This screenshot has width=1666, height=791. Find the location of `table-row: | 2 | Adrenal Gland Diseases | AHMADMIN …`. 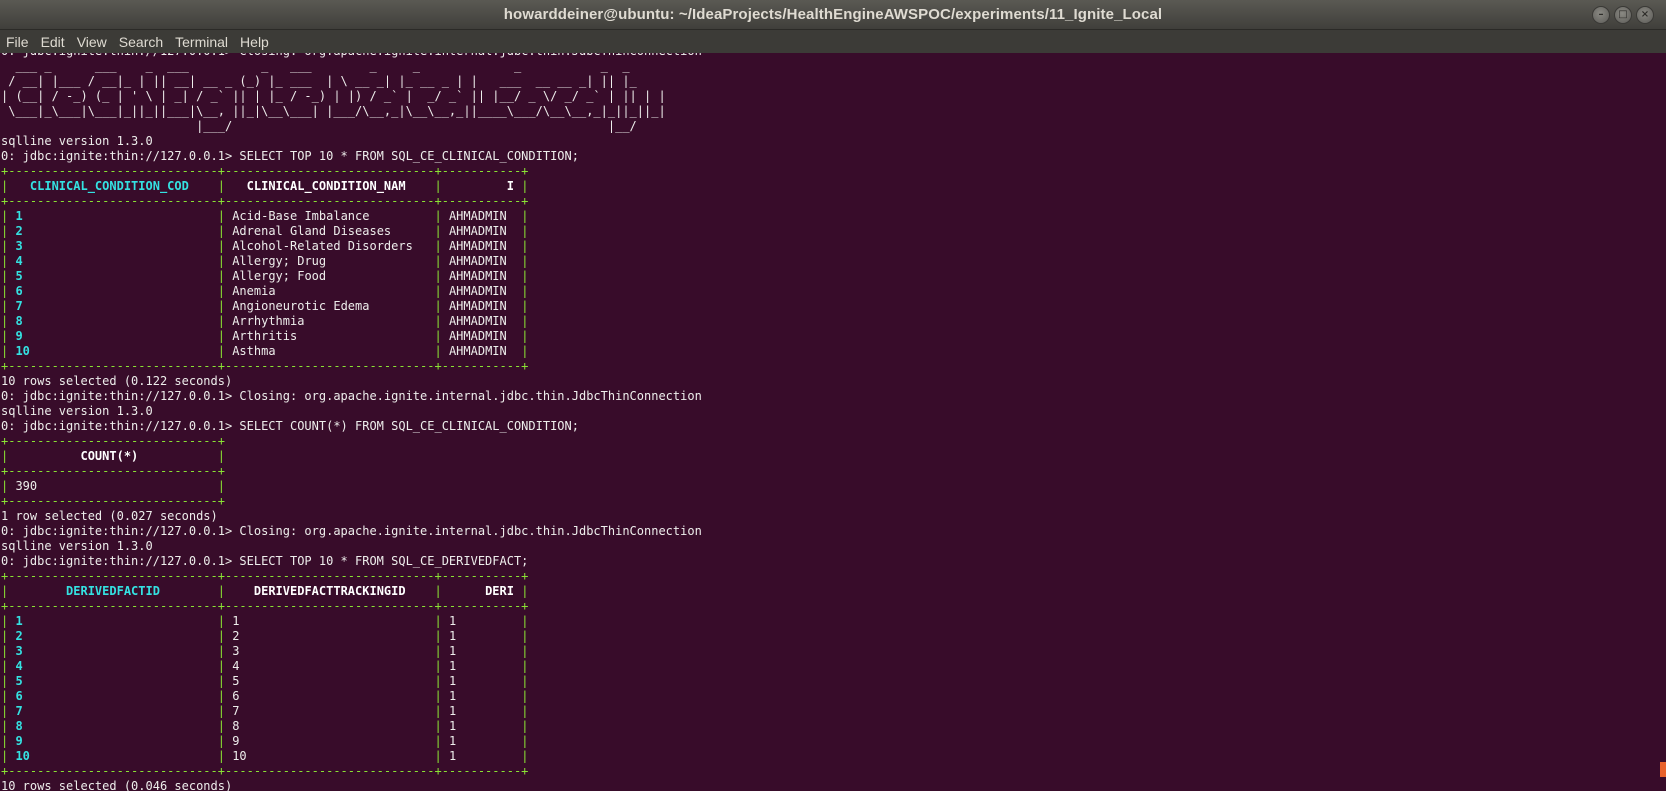

table-row: | 2 | Adrenal Gland Diseases | AHMADMIN … is located at coordinates (351, 231).